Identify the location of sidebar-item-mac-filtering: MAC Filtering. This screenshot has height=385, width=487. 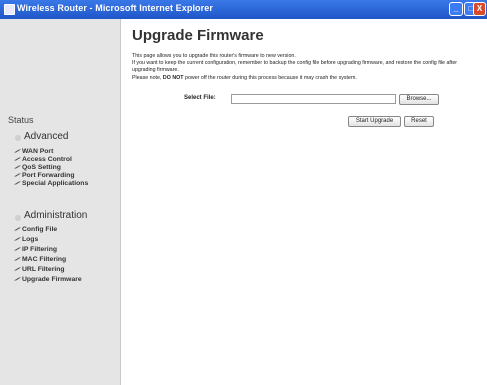
(40, 259).